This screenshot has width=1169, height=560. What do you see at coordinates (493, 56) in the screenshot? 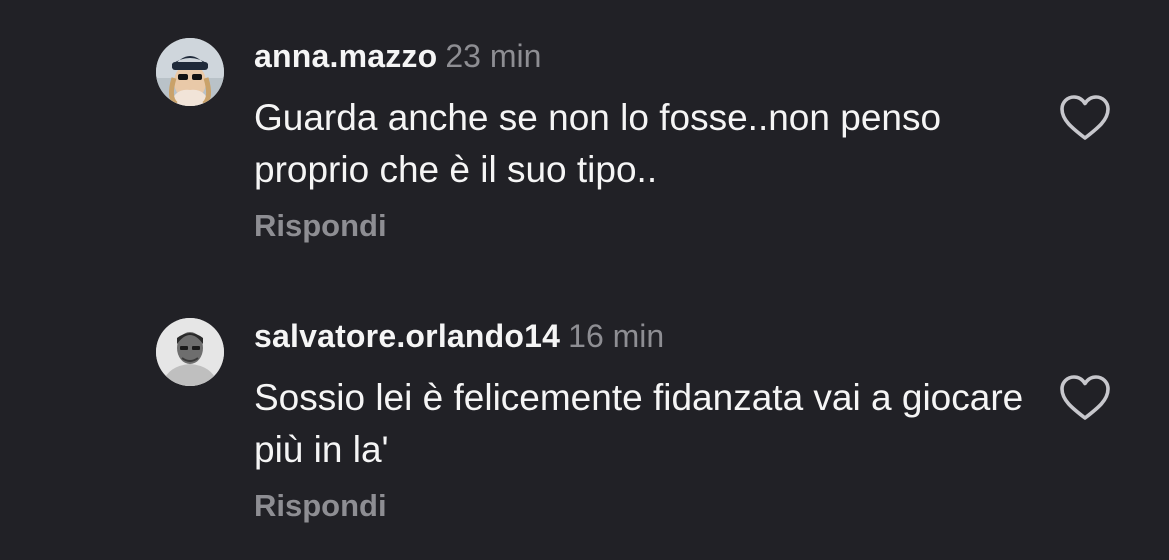
I see `comment-timestamp: 23 min` at bounding box center [493, 56].